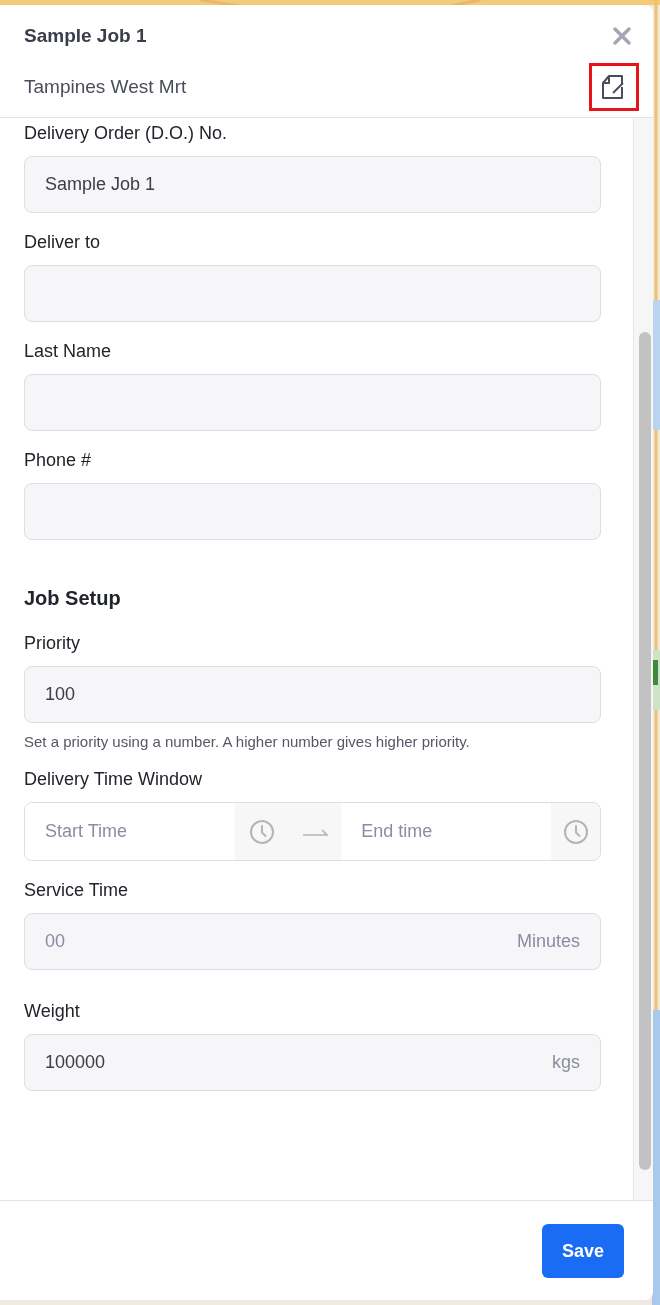 This screenshot has width=660, height=1305. I want to click on input-field: 100, so click(312, 694).